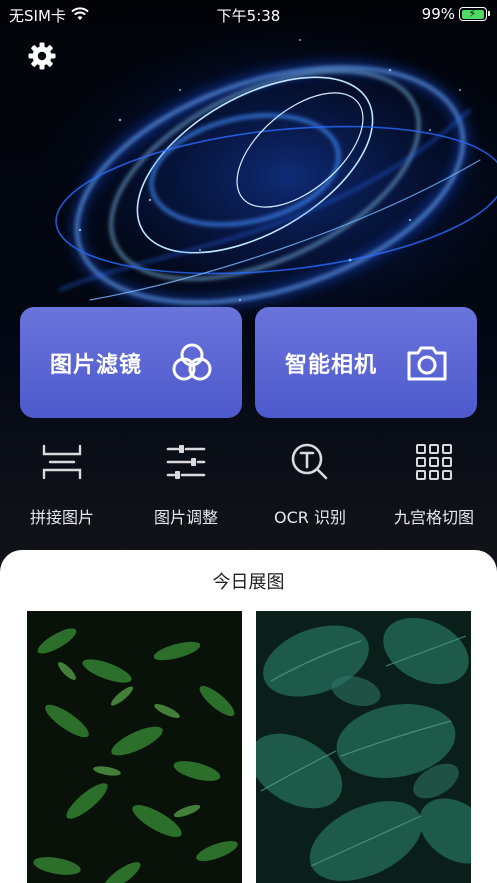  What do you see at coordinates (455, 14) in the screenshot?
I see `status-right: 99% ⚡` at bounding box center [455, 14].